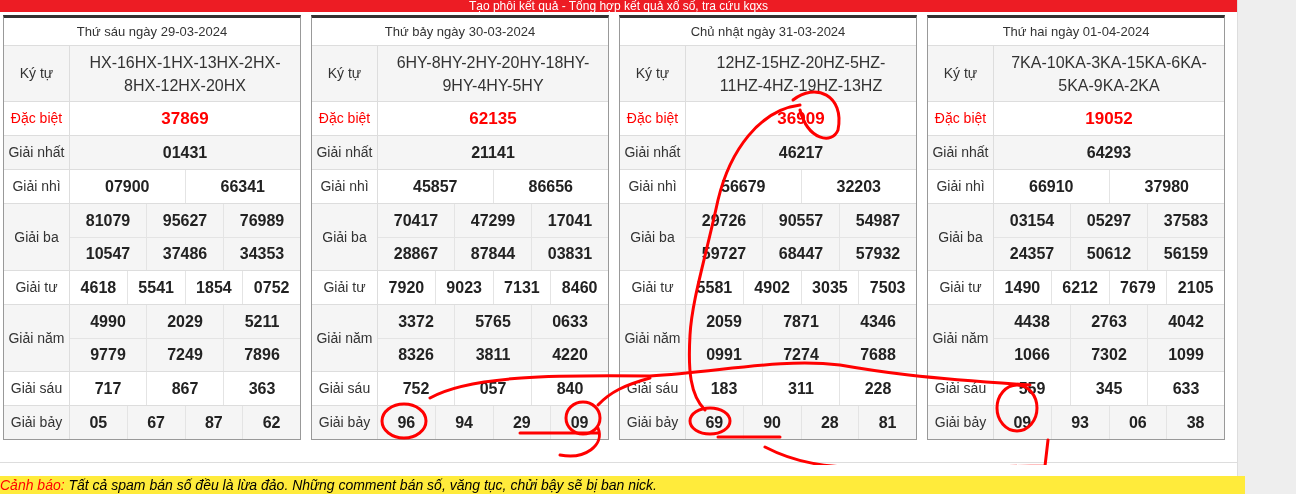 This screenshot has width=1296, height=494. I want to click on prize-number: 05297, so click(1109, 220).